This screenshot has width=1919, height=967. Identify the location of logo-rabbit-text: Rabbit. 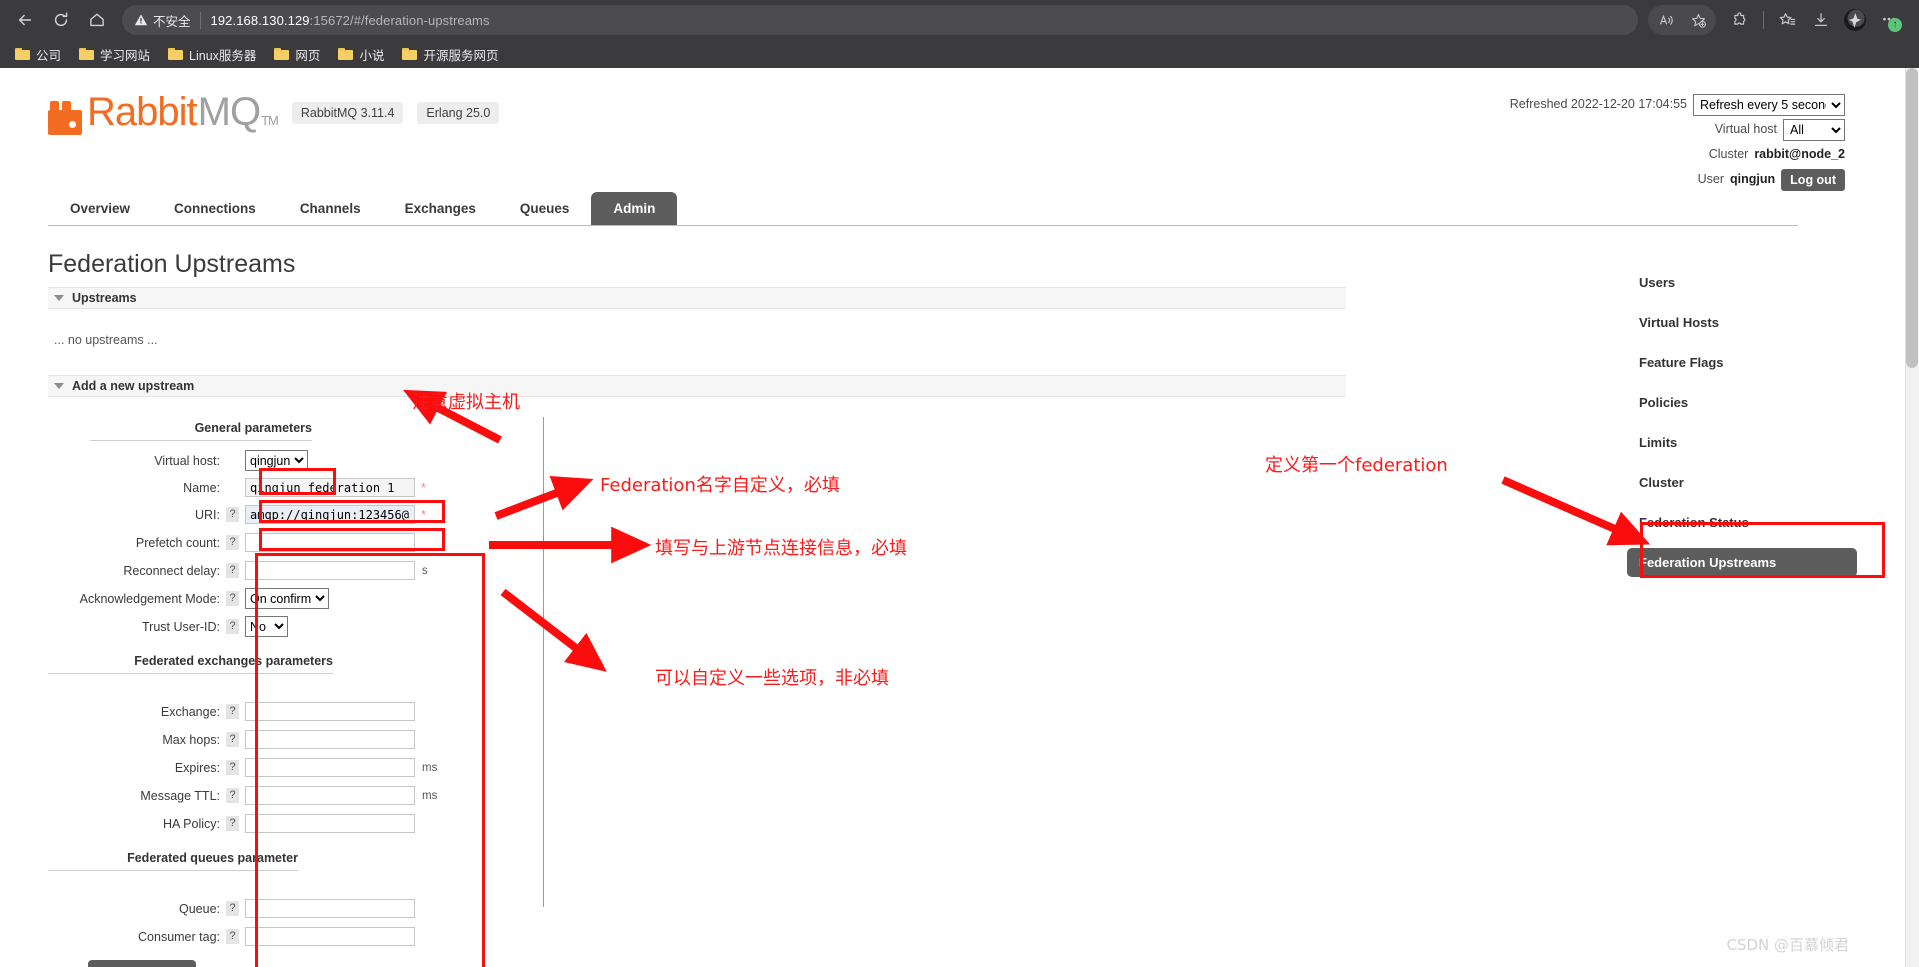
(142, 112).